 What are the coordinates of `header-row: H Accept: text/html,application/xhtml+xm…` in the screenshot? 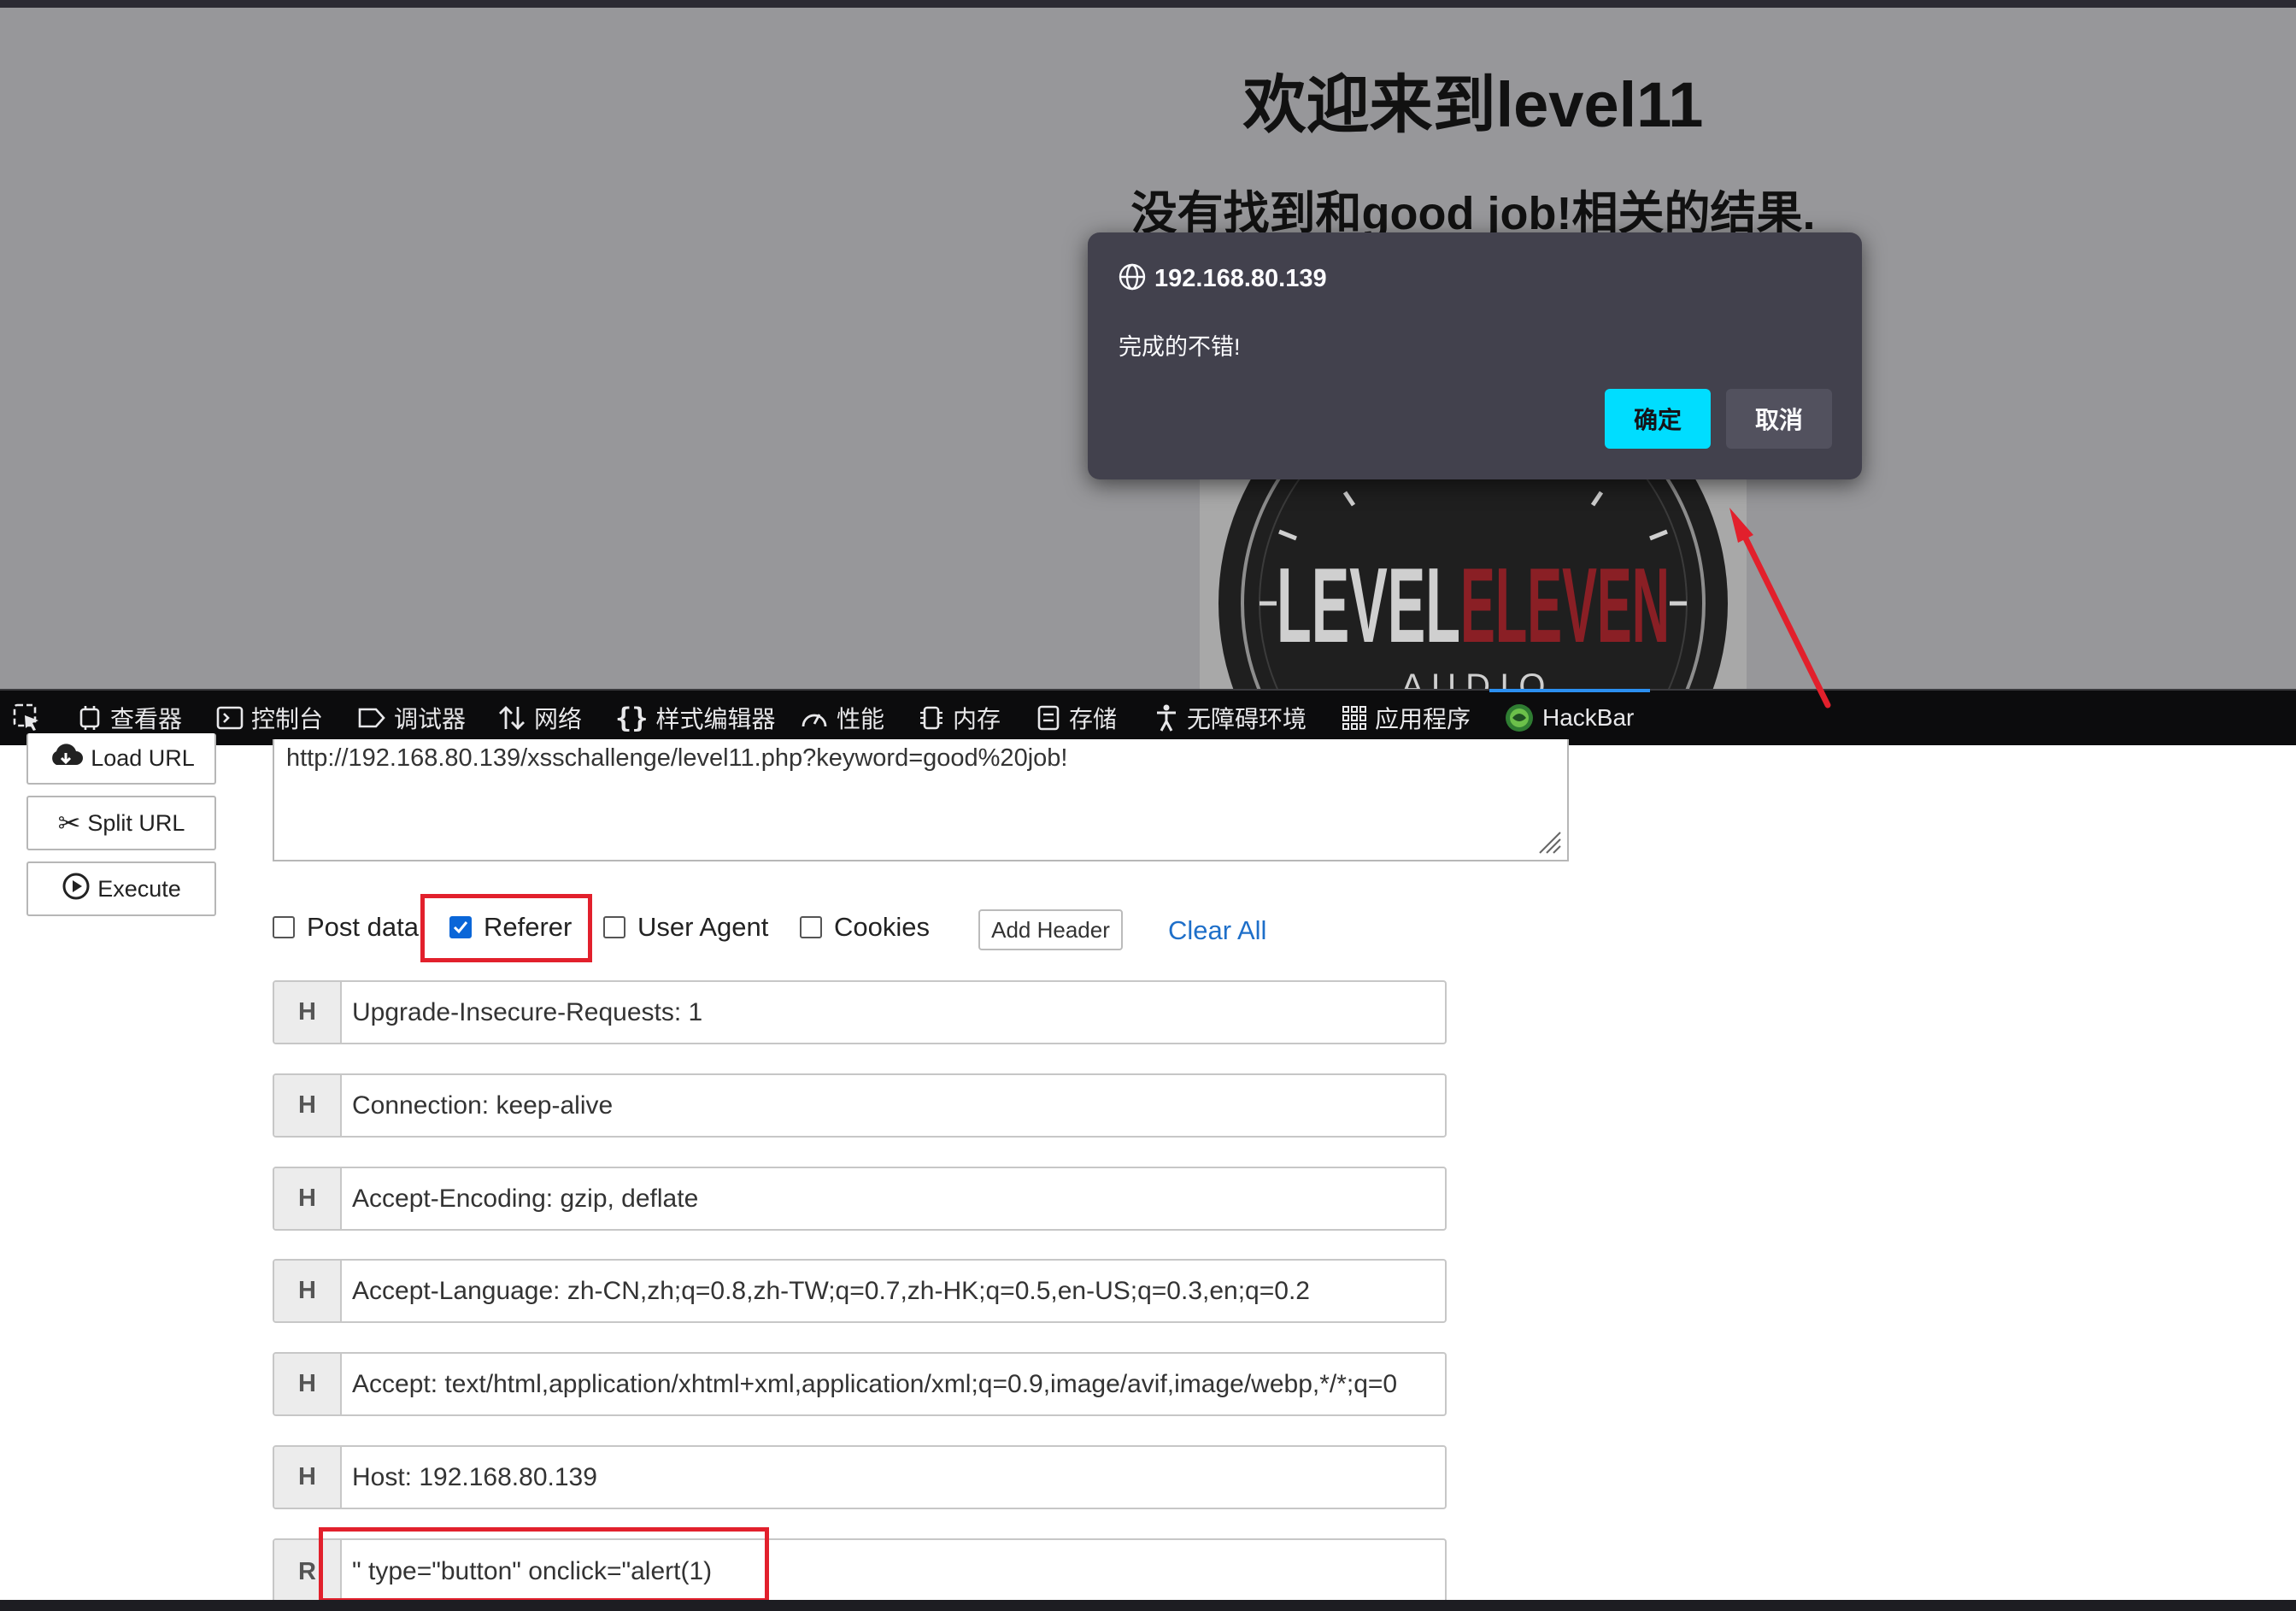 It's located at (860, 1384).